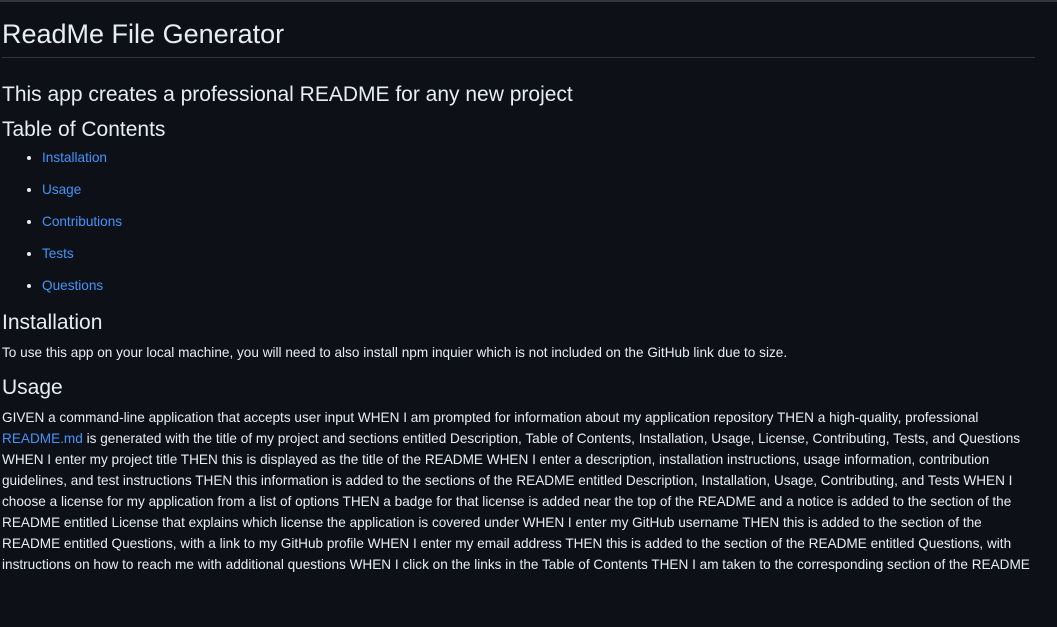 The height and width of the screenshot is (627, 1057). What do you see at coordinates (539, 286) in the screenshot?
I see `toc-item-questions: Questions` at bounding box center [539, 286].